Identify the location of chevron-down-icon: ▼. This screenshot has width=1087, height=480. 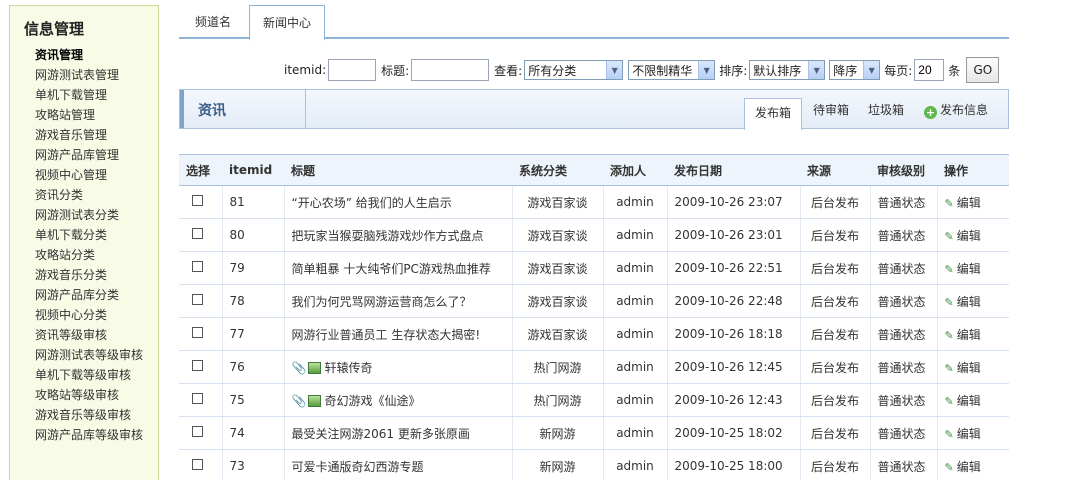
(871, 70).